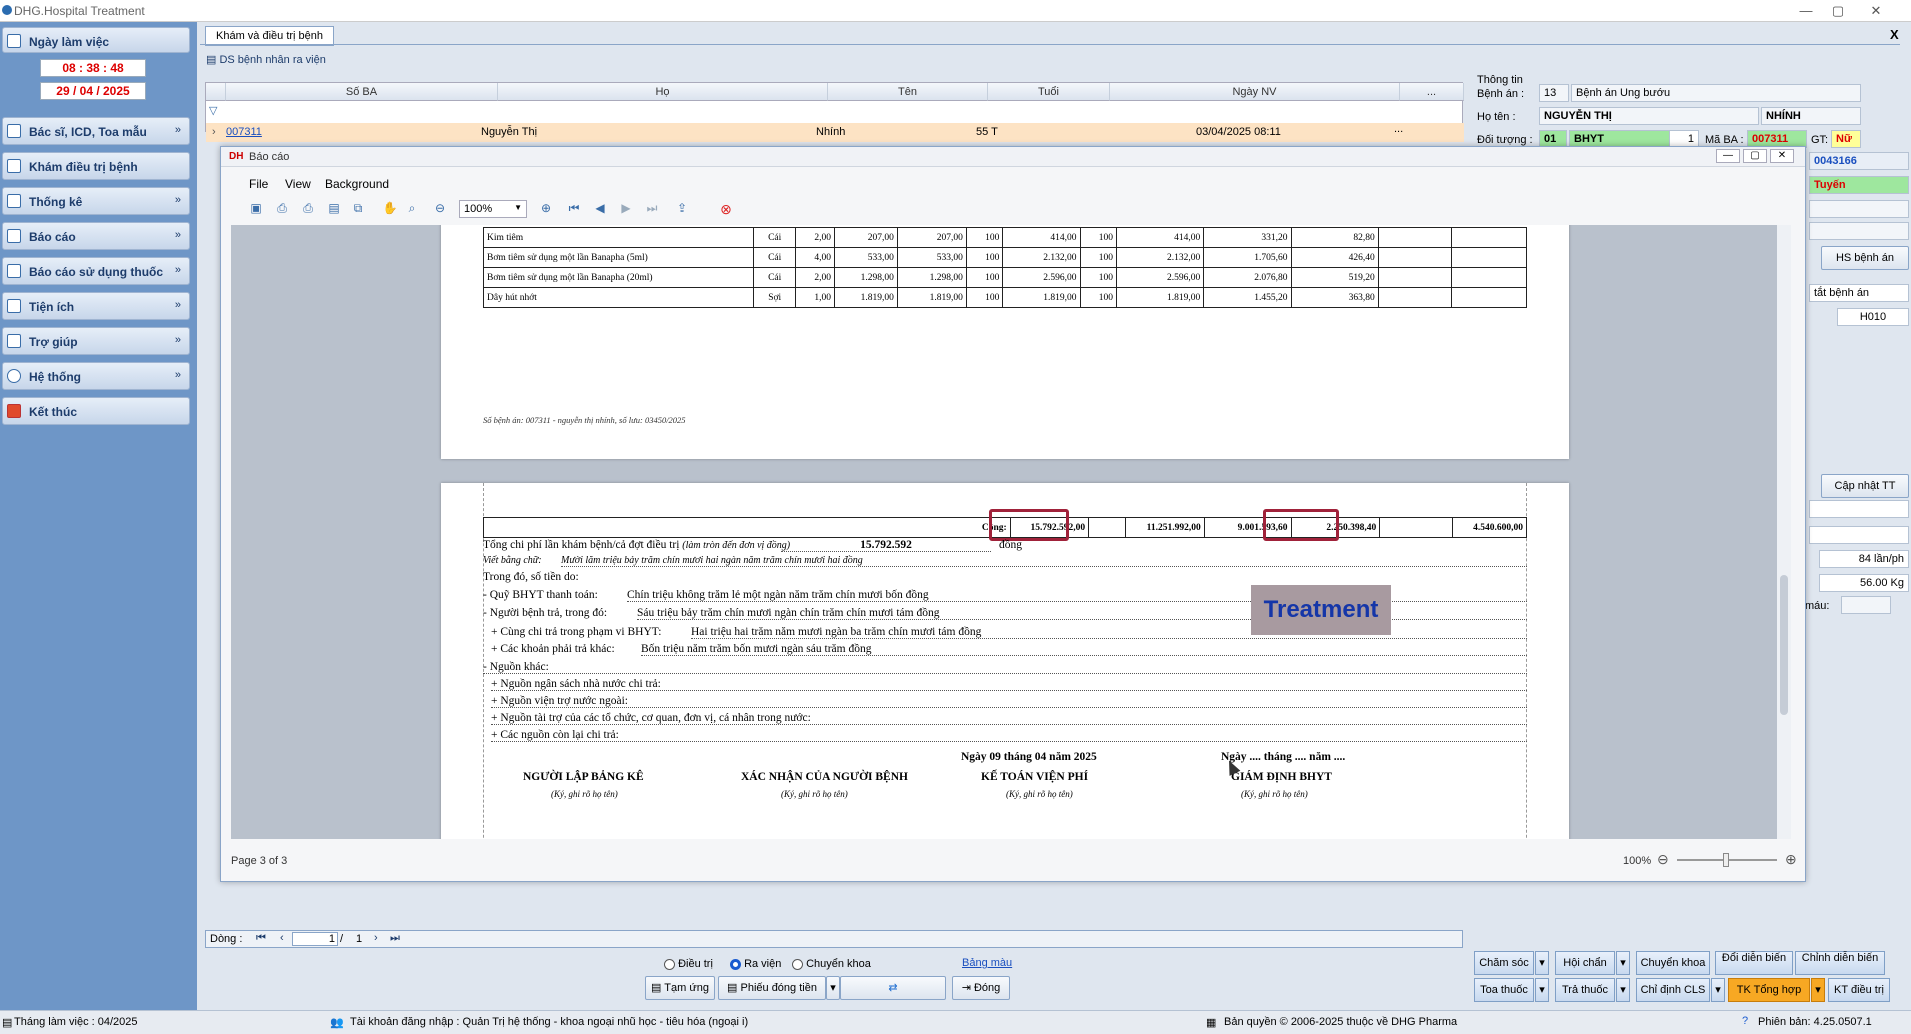 The height and width of the screenshot is (1034, 1911). I want to click on next-page-icon: ▶, so click(626, 209).